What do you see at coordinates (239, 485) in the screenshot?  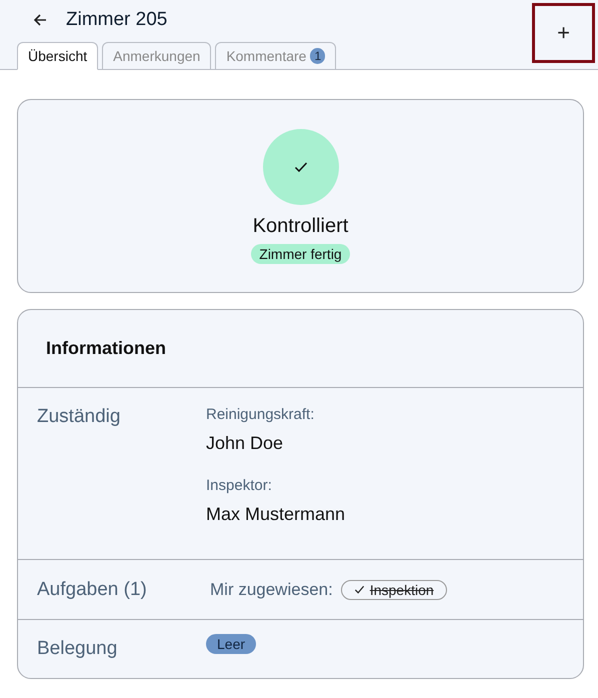 I see `role-label: Inspektor:` at bounding box center [239, 485].